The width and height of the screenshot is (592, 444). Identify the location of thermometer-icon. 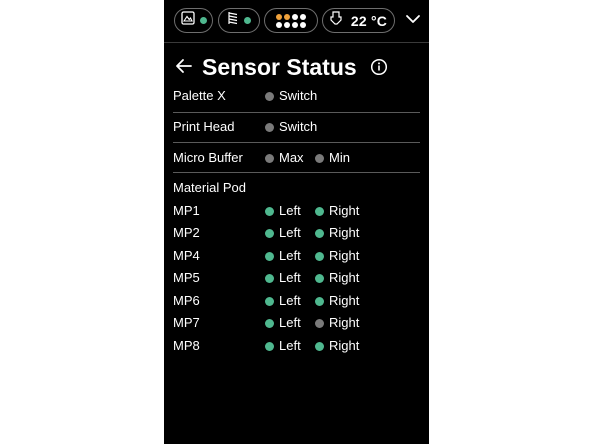
(336, 20).